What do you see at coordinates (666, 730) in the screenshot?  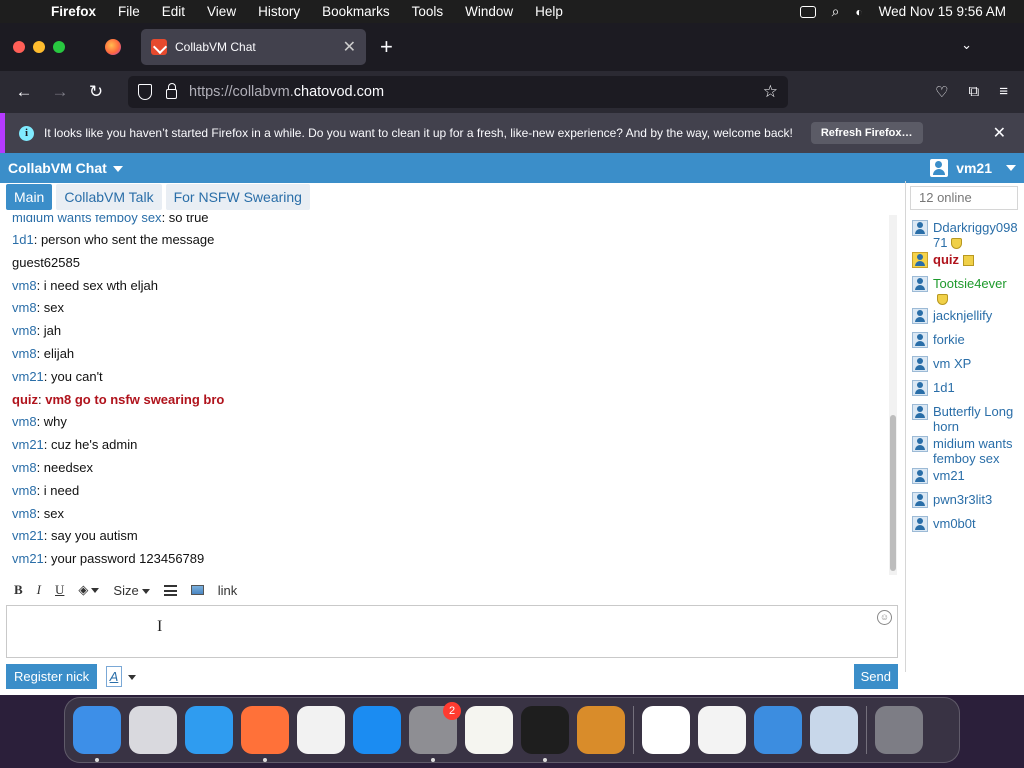 I see `vscode-icon` at bounding box center [666, 730].